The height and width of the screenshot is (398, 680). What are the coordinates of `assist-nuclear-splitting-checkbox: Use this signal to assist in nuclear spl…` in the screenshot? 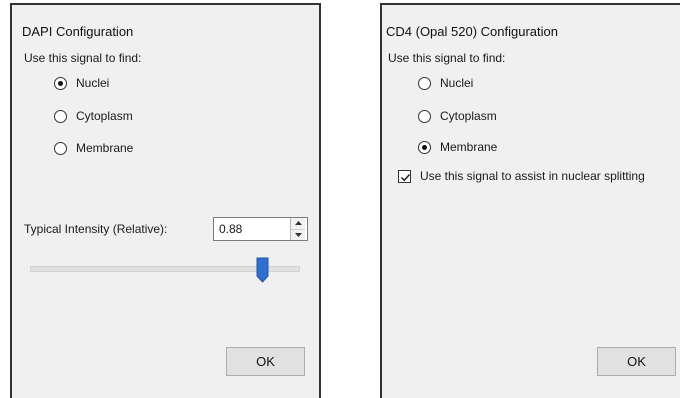 It's located at (521, 176).